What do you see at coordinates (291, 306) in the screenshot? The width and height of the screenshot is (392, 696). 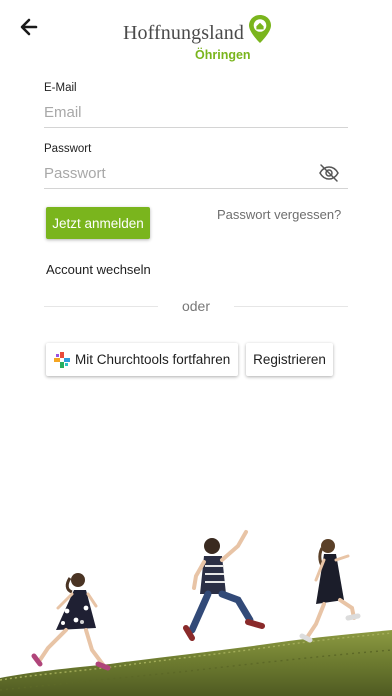 I see `divider-right` at bounding box center [291, 306].